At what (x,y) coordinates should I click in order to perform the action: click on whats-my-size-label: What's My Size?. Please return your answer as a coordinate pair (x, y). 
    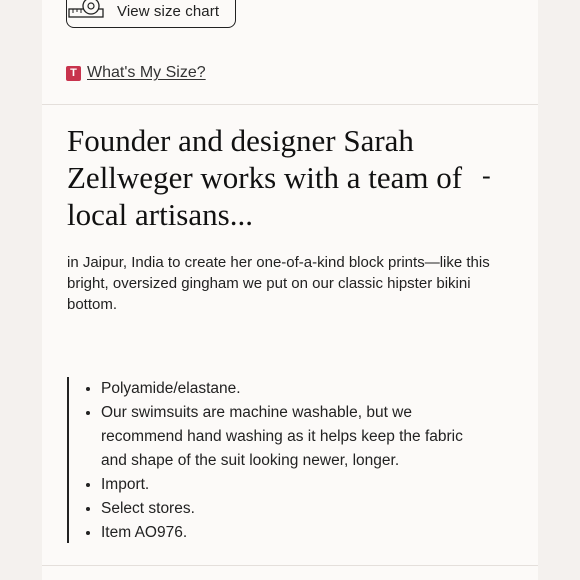
    Looking at the image, I should click on (146, 72).